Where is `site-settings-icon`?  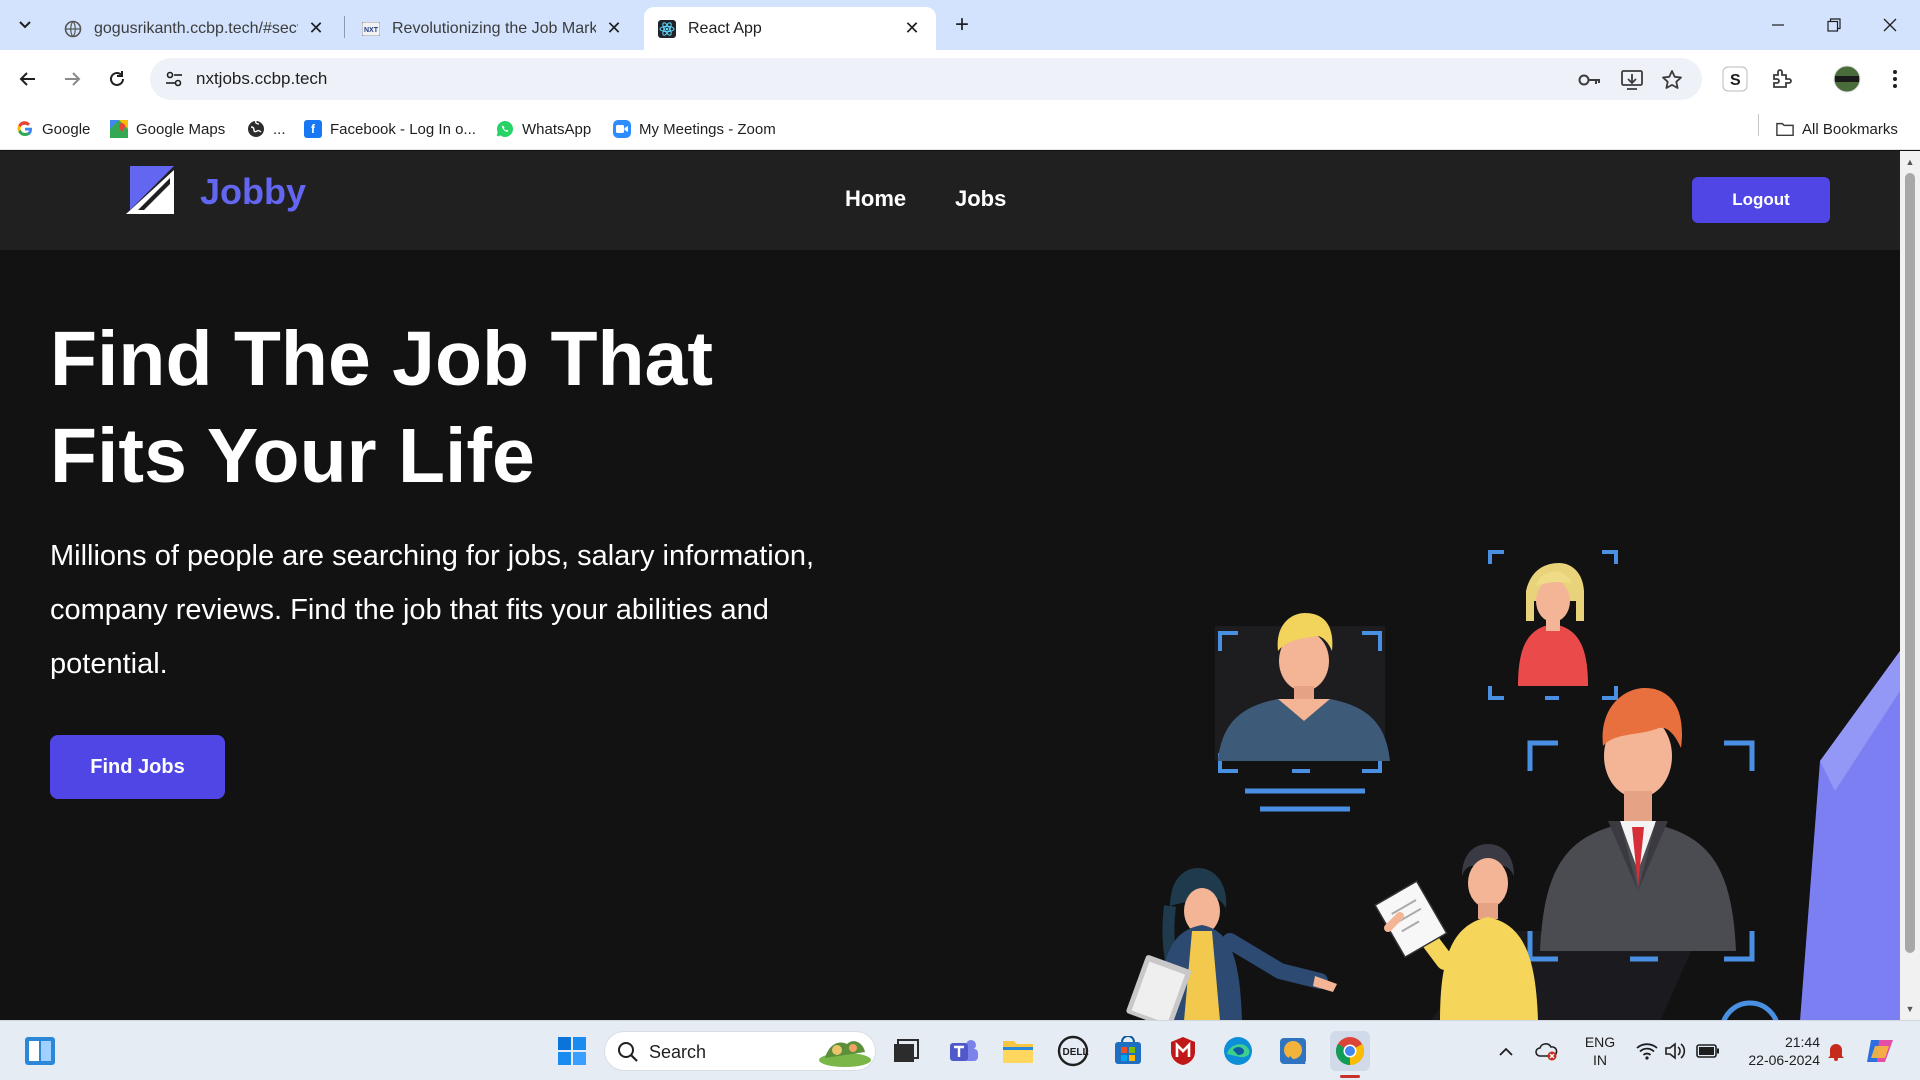
site-settings-icon is located at coordinates (174, 79).